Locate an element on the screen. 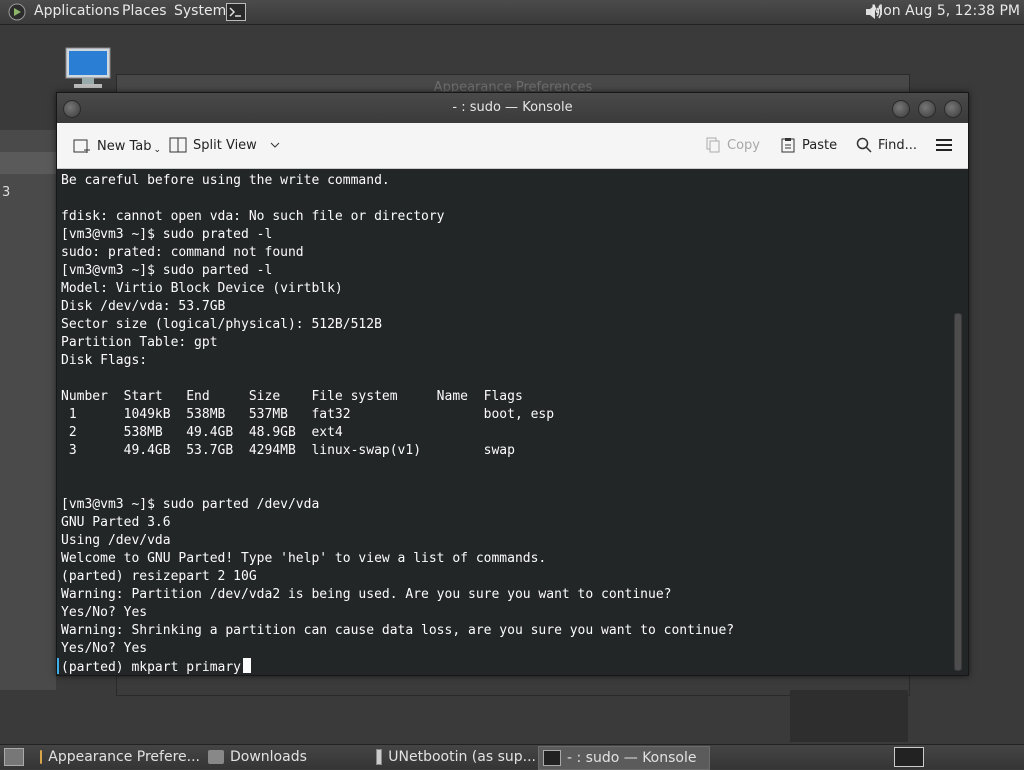  window-menu-button is located at coordinates (72, 109).